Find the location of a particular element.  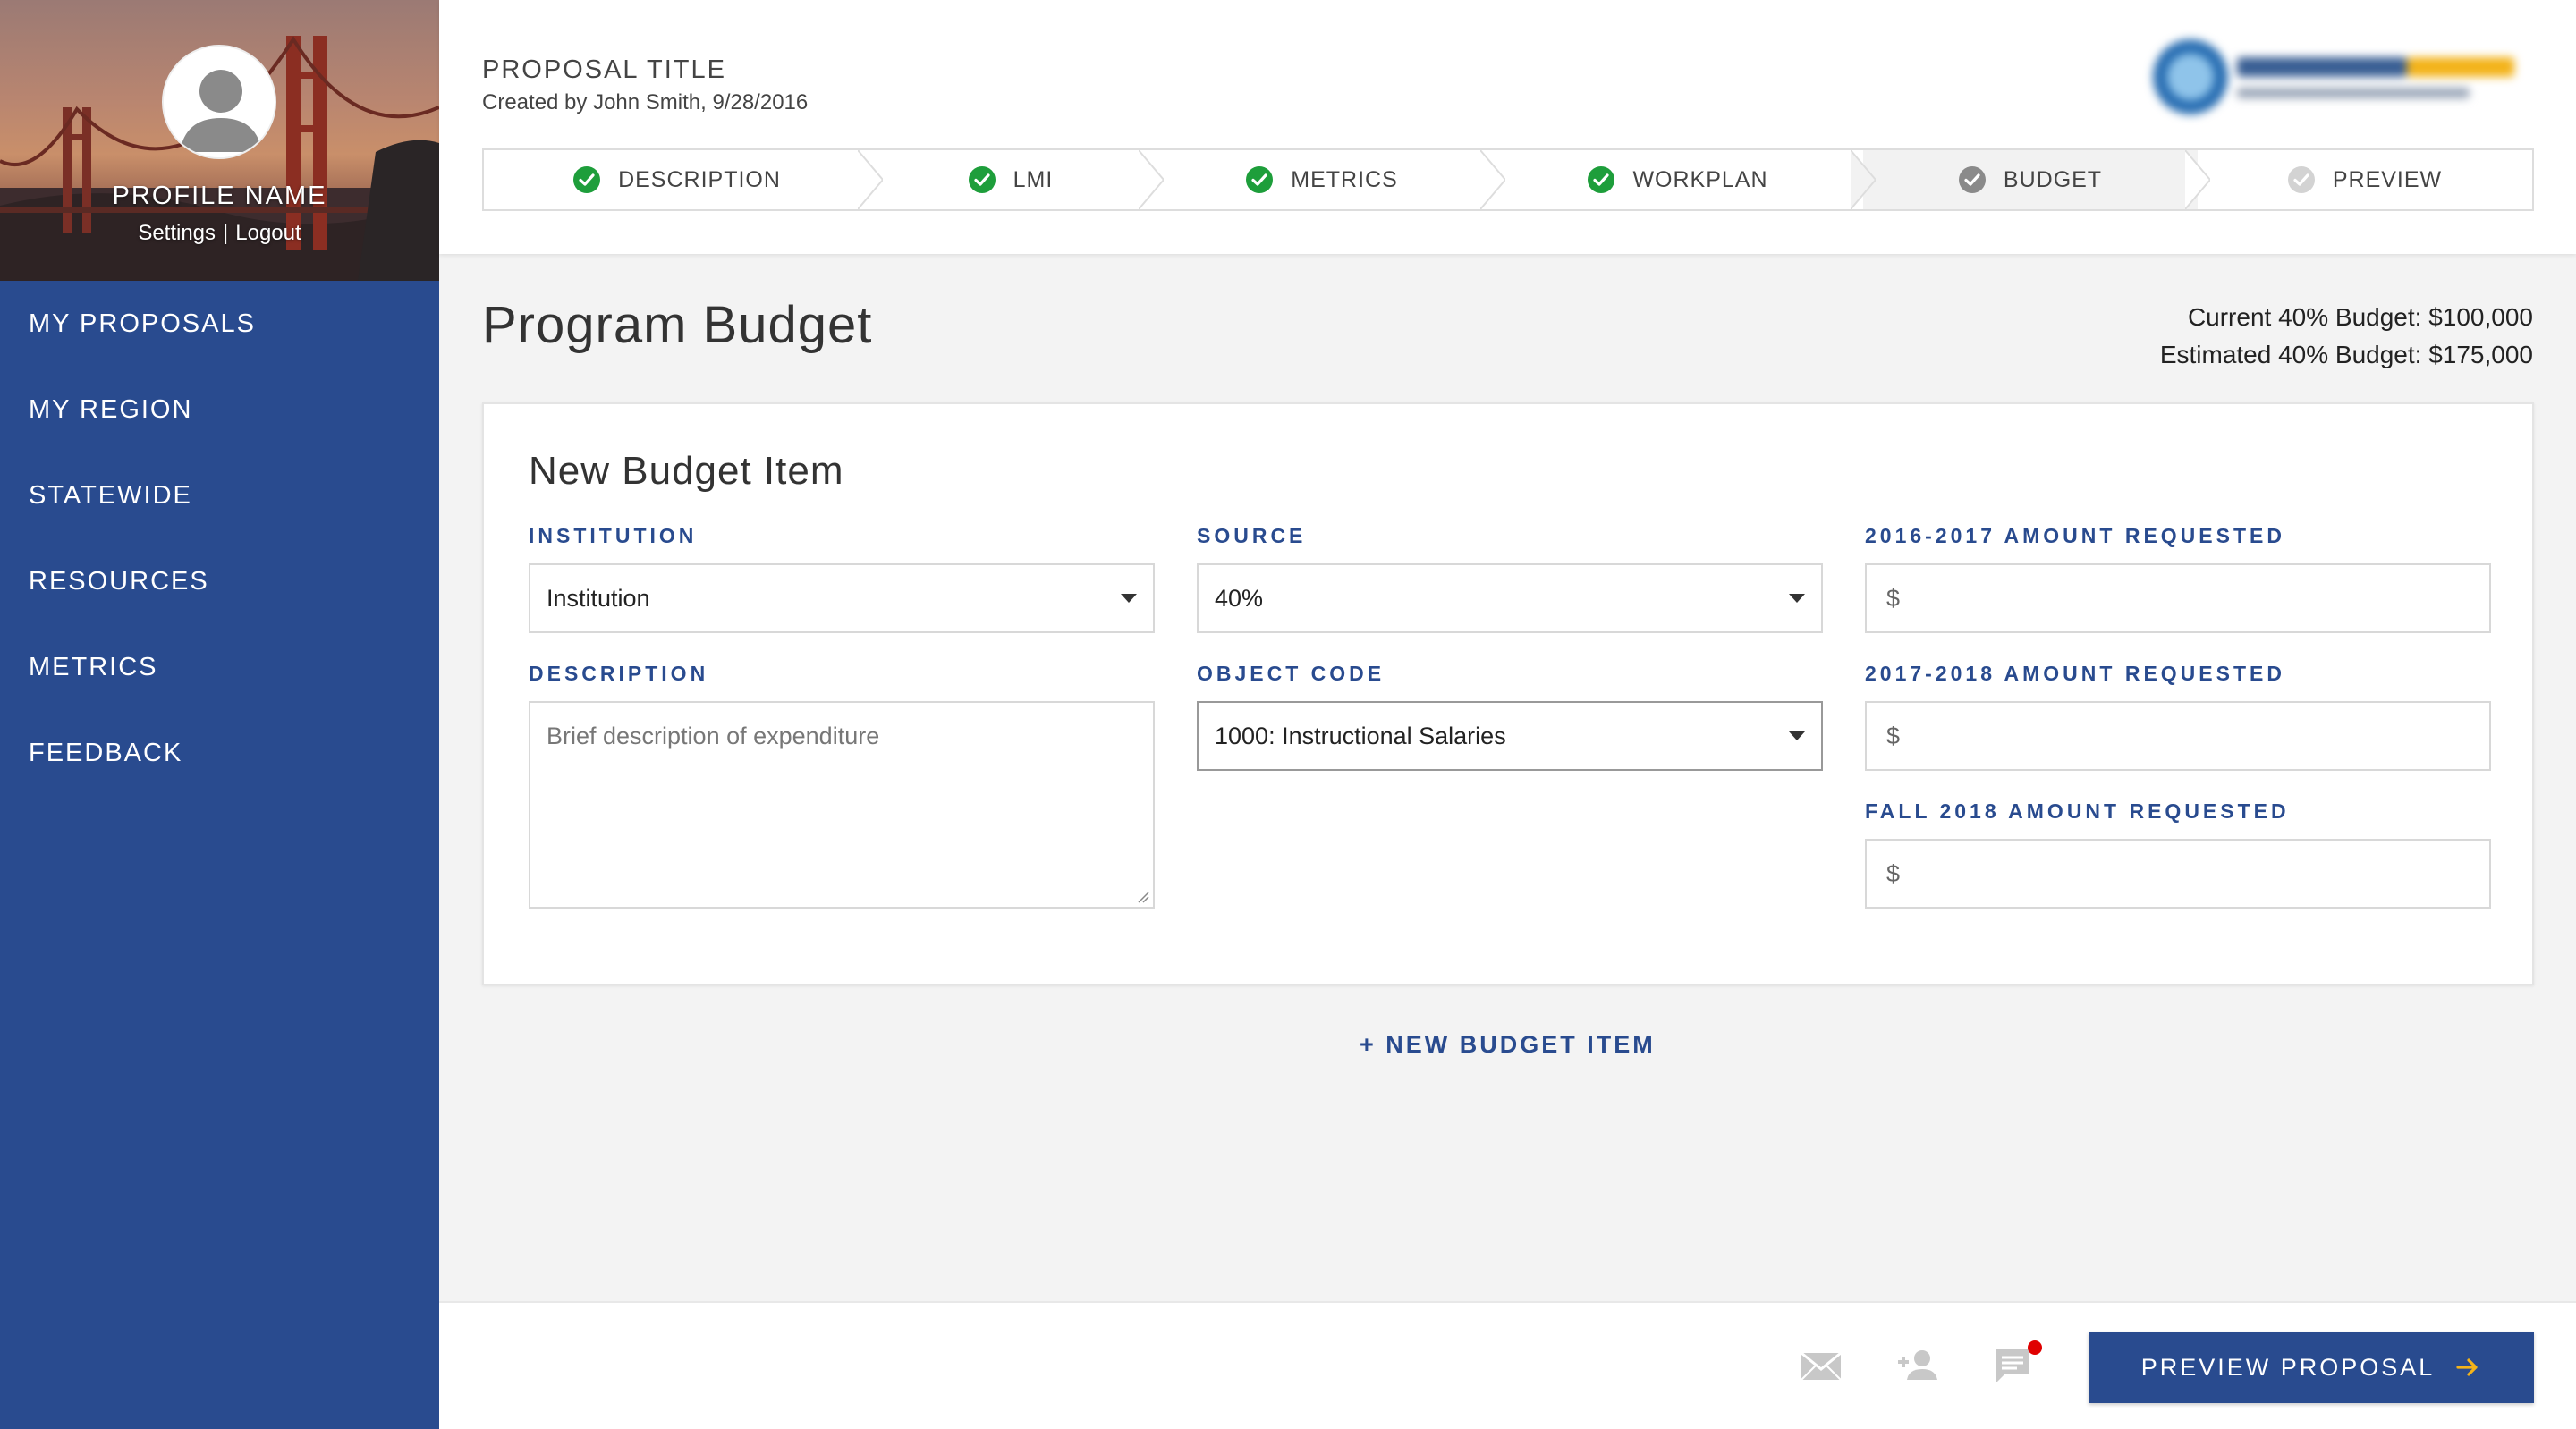

object-code-label: OBJECT CODE is located at coordinates (1291, 673).